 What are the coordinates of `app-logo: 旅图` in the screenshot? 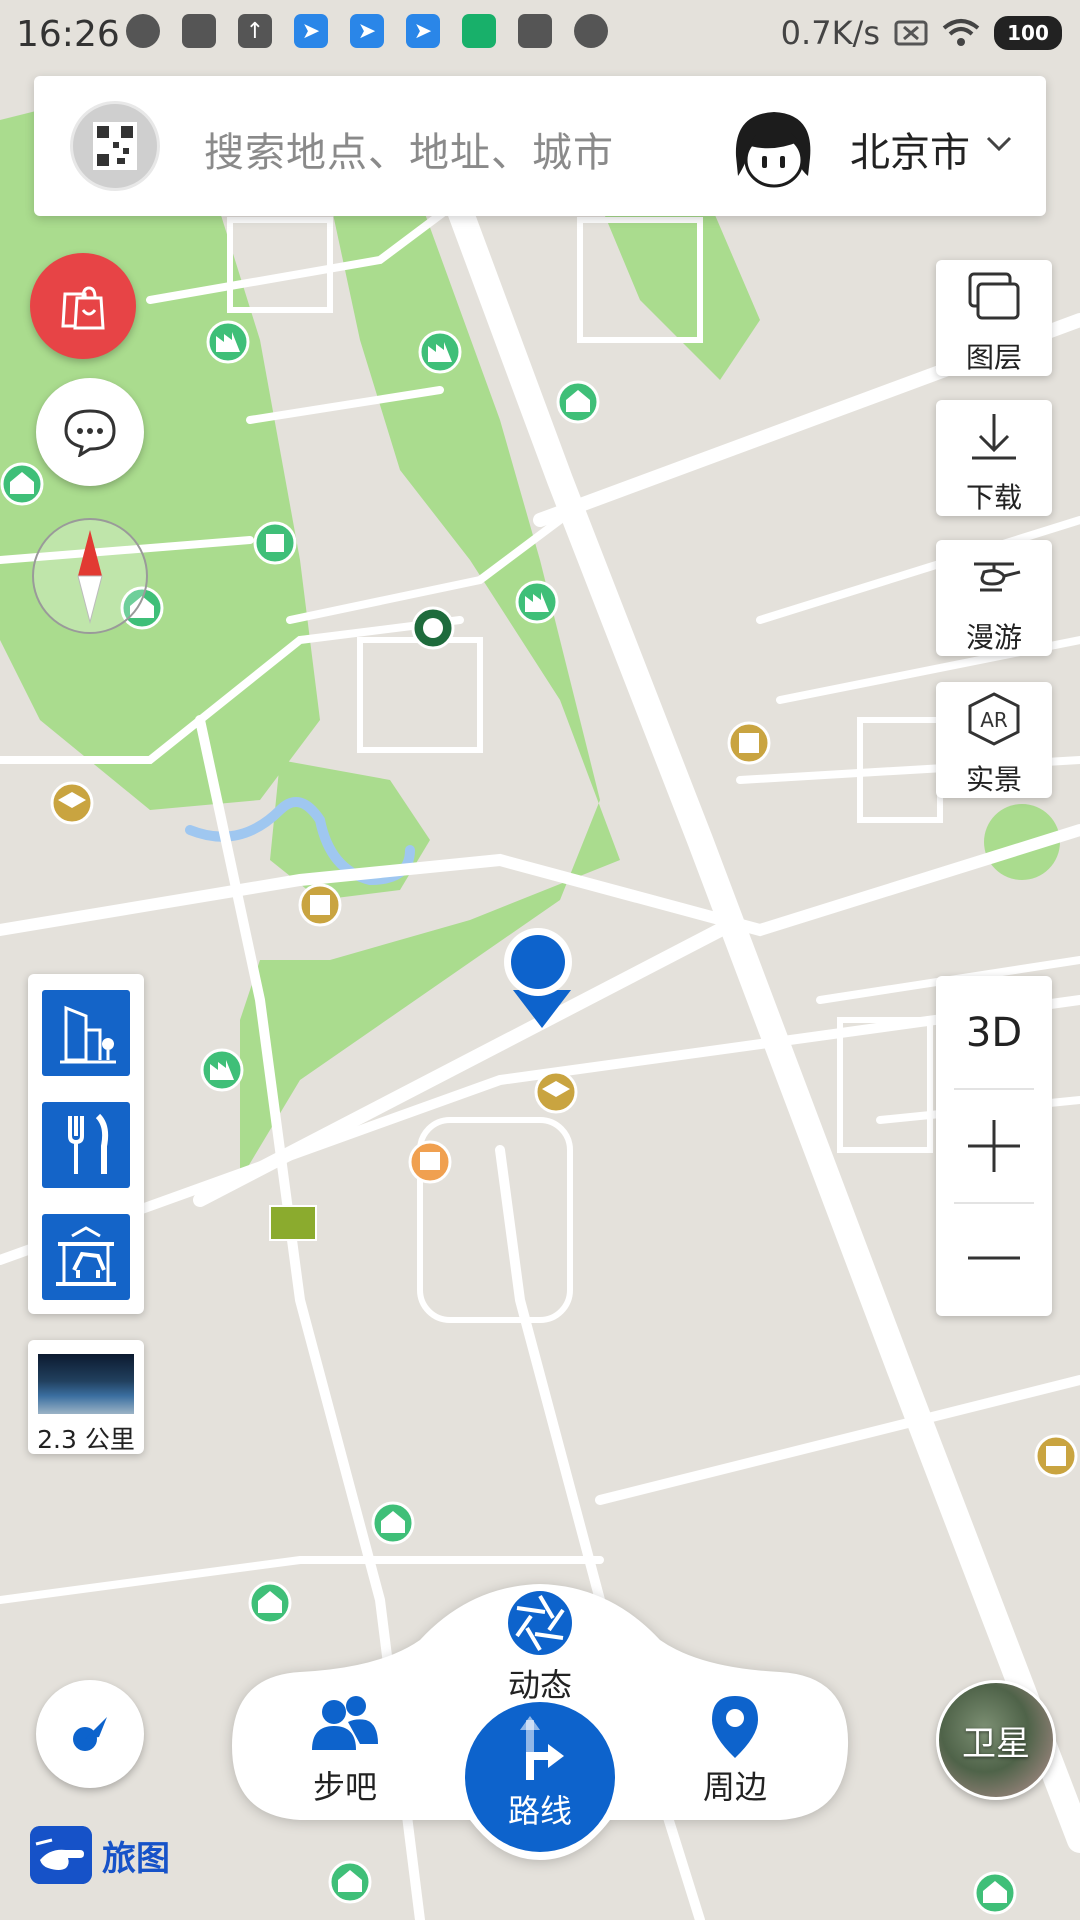 It's located at (100, 1855).